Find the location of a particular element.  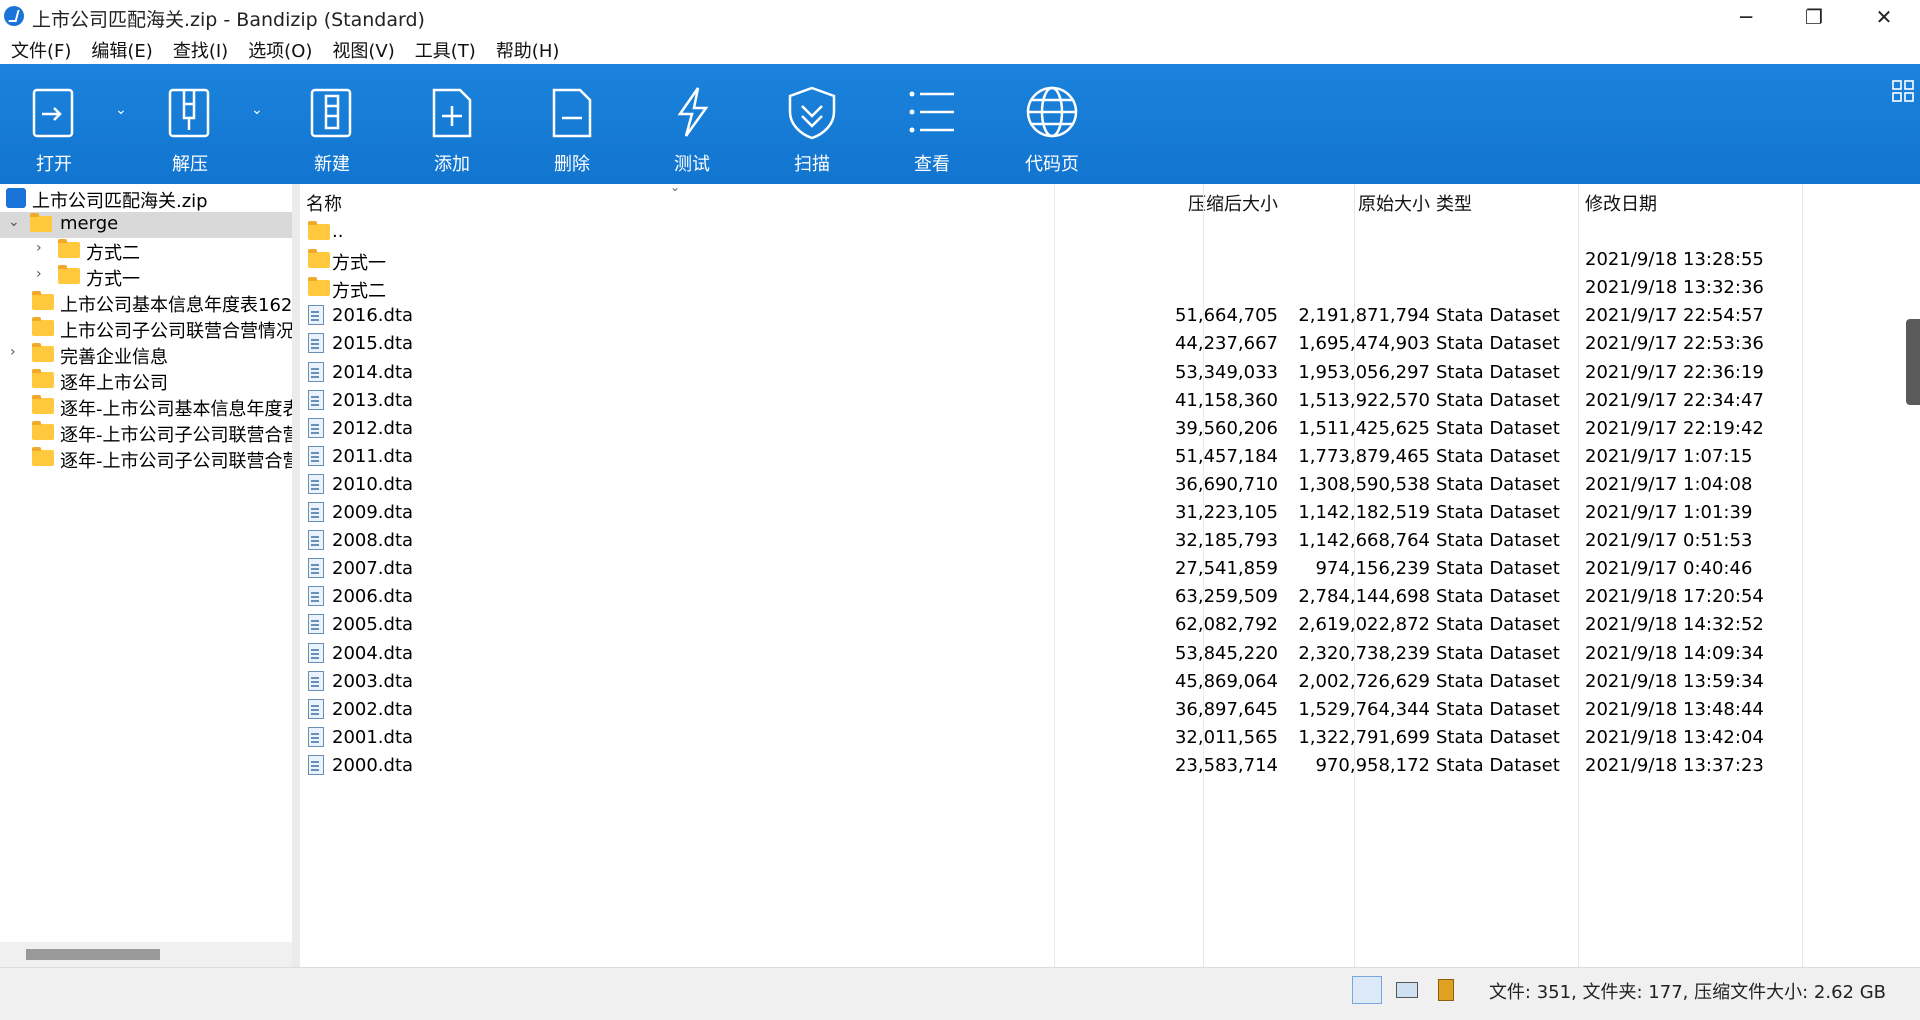

details-view-icon is located at coordinates (1367, 990).